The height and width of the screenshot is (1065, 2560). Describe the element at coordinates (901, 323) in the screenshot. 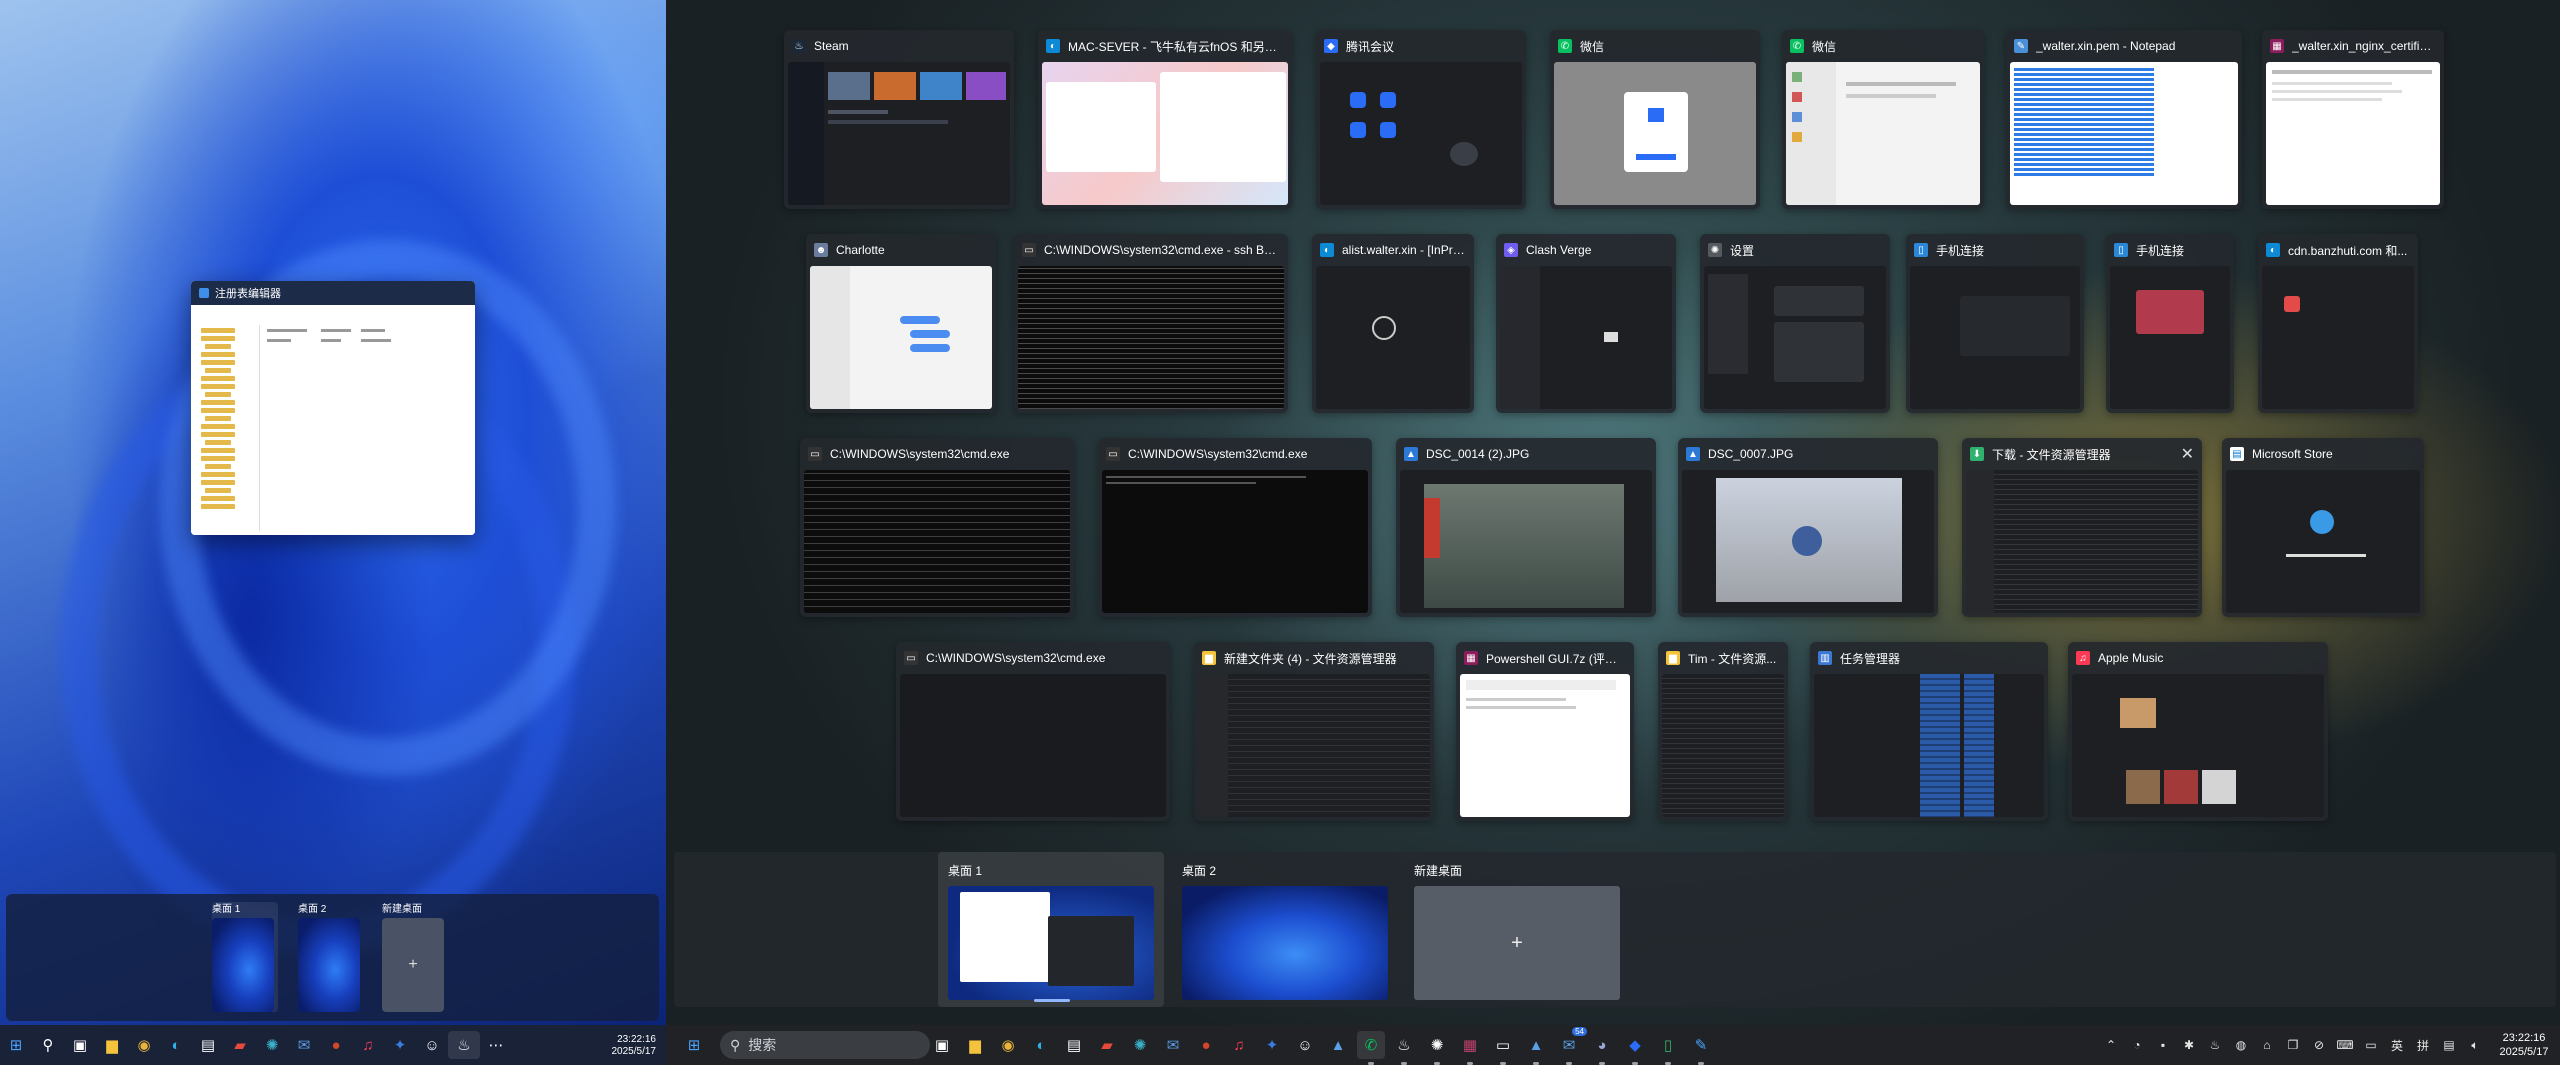

I see `task-window: ☻ Charlotte` at that location.